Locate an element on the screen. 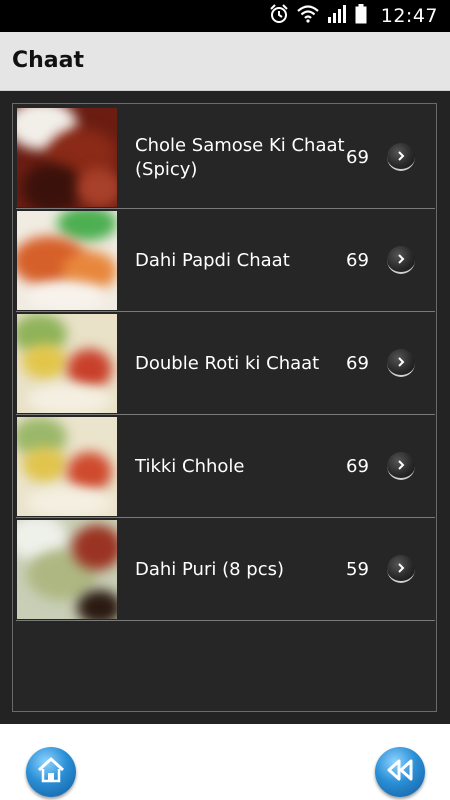 The width and height of the screenshot is (450, 800). item-name: Dahi Papdi Chaat is located at coordinates (212, 260).